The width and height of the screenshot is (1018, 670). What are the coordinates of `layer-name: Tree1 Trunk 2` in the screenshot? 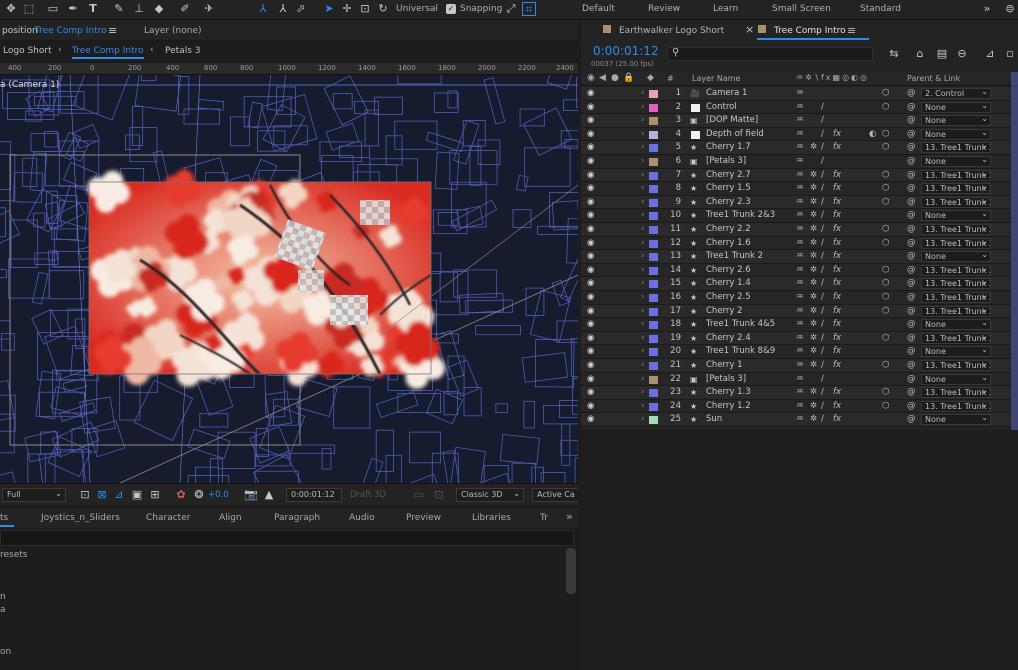 It's located at (734, 257).